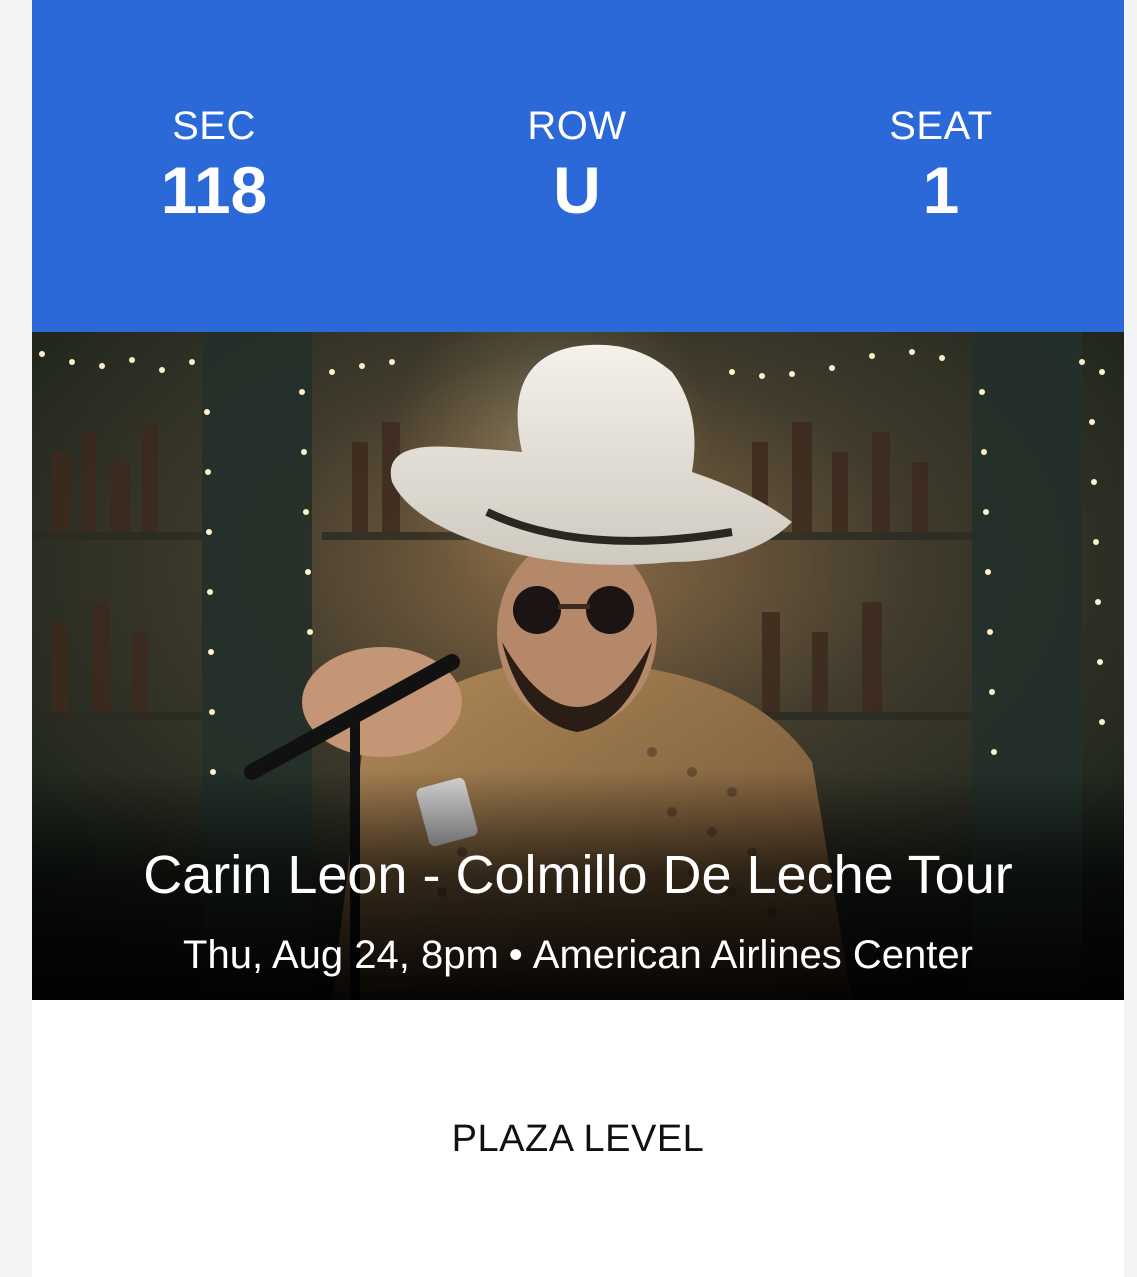 This screenshot has height=1277, width=1137. What do you see at coordinates (577, 126) in the screenshot?
I see `row-label: ROW` at bounding box center [577, 126].